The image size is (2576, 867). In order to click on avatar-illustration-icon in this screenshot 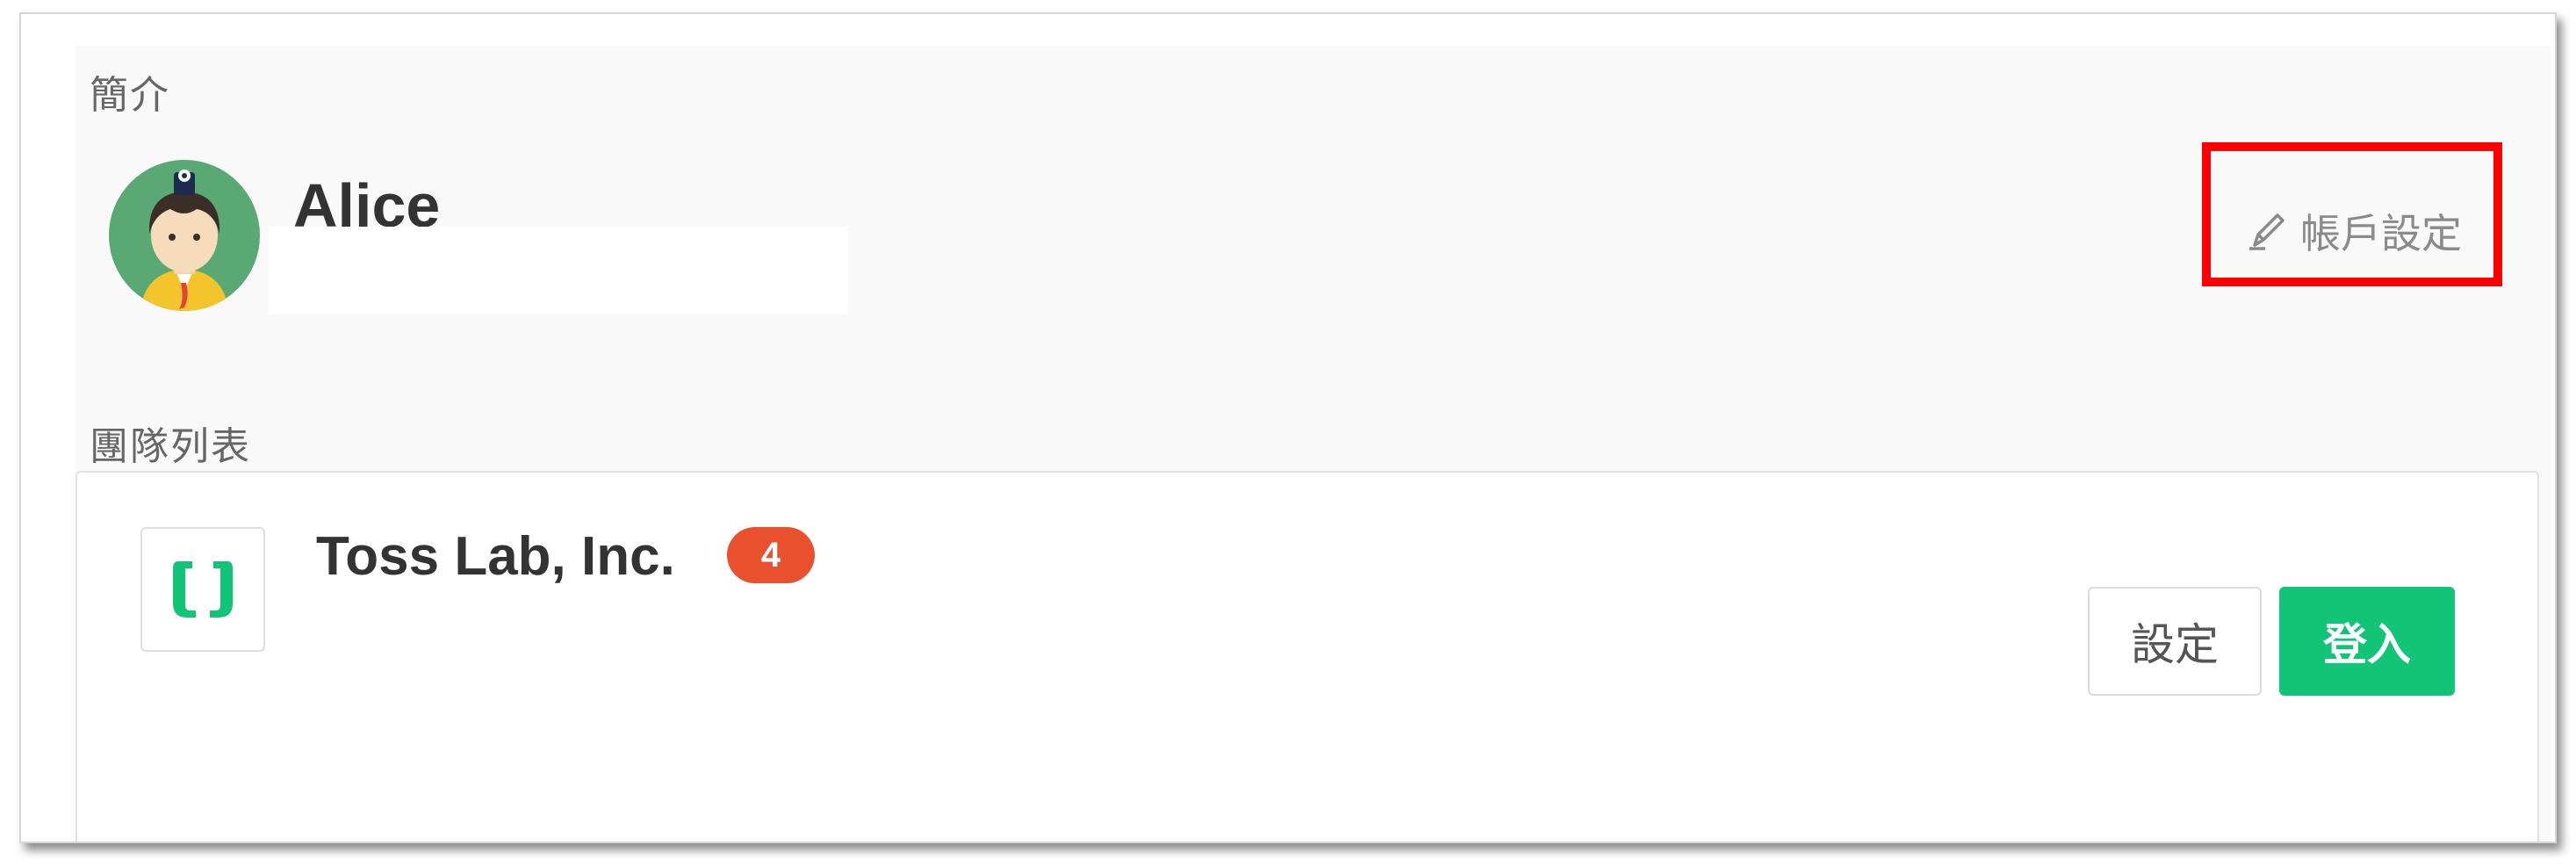, I will do `click(184, 235)`.